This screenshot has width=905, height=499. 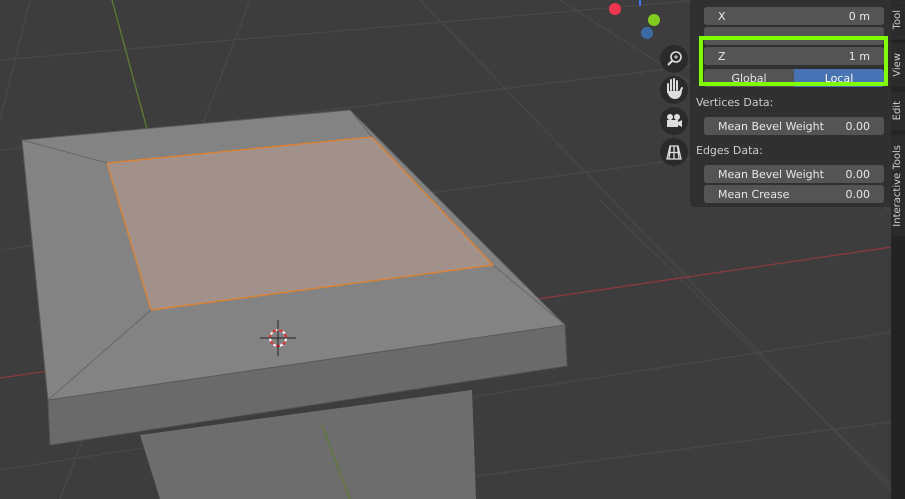 What do you see at coordinates (674, 121) in the screenshot?
I see `camera-icon` at bounding box center [674, 121].